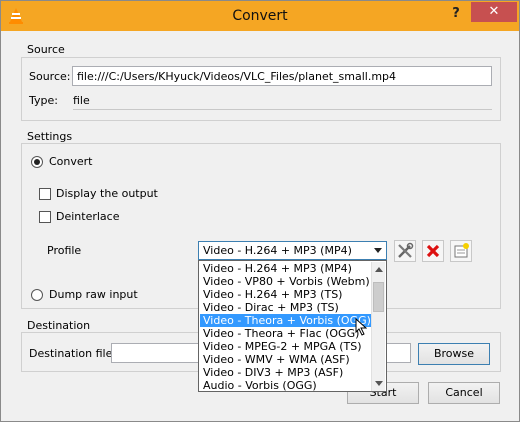 This screenshot has height=422, width=520. What do you see at coordinates (285, 281) in the screenshot?
I see `profile-option: Video - VP80 + Vorbis (Webm)` at bounding box center [285, 281].